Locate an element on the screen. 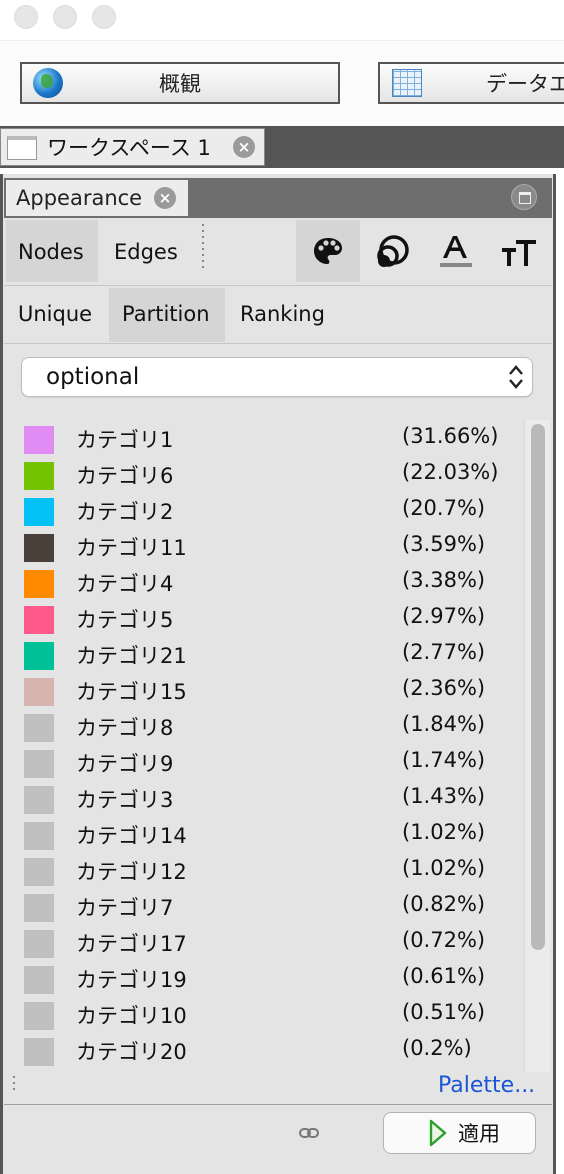 The height and width of the screenshot is (1174, 564). list-item: カテゴリ6 (22.03%) is located at coordinates (265, 474).